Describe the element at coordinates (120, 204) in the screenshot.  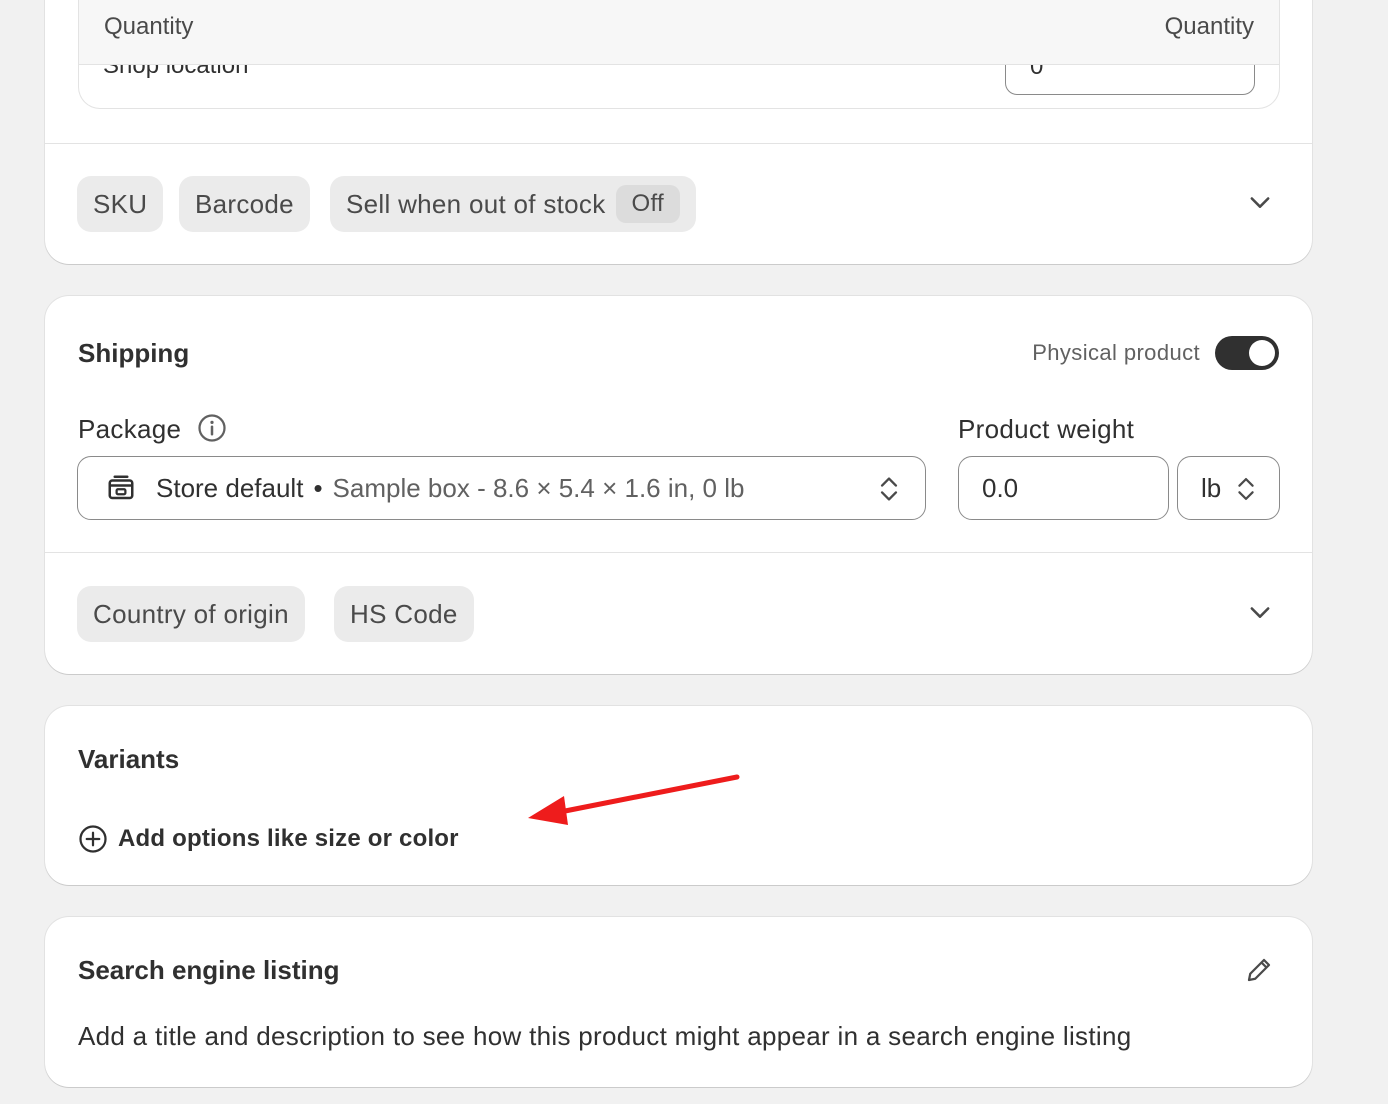
I see `sku-chip: SKU` at that location.